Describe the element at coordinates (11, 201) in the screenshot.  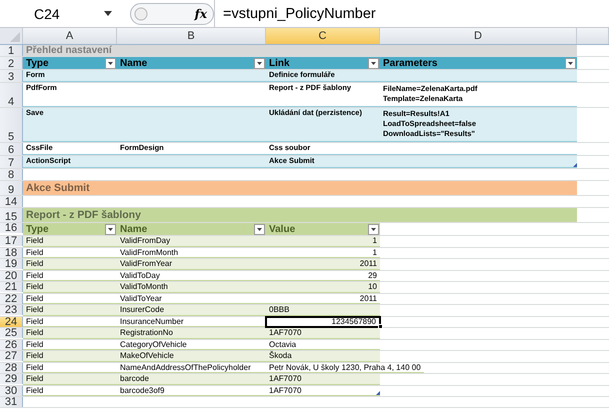
I see `row-header: 14` at that location.